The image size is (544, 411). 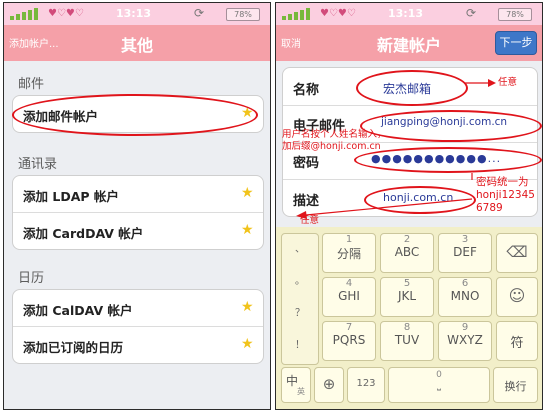 I want to click on calendar-group: 添加 CalDAV 帐户 ★ 添加已订阅的日历 ★, so click(x=138, y=326).